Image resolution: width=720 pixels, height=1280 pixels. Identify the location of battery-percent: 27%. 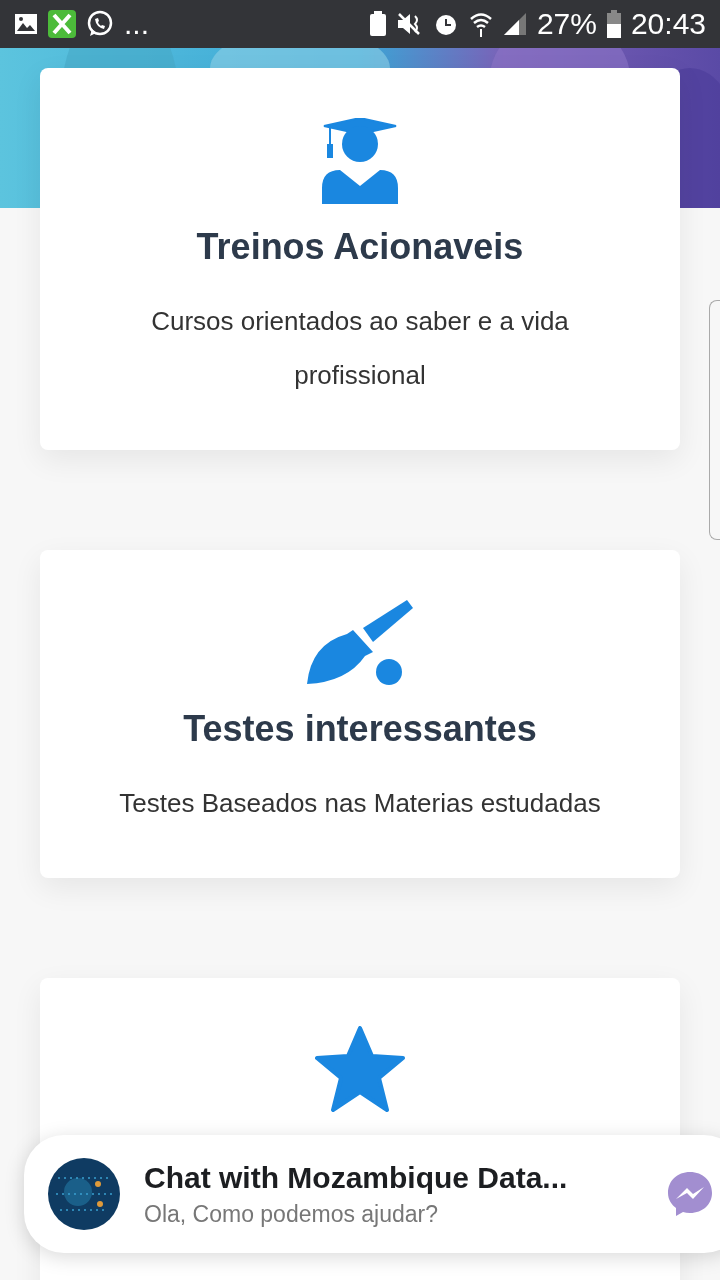
(566, 24).